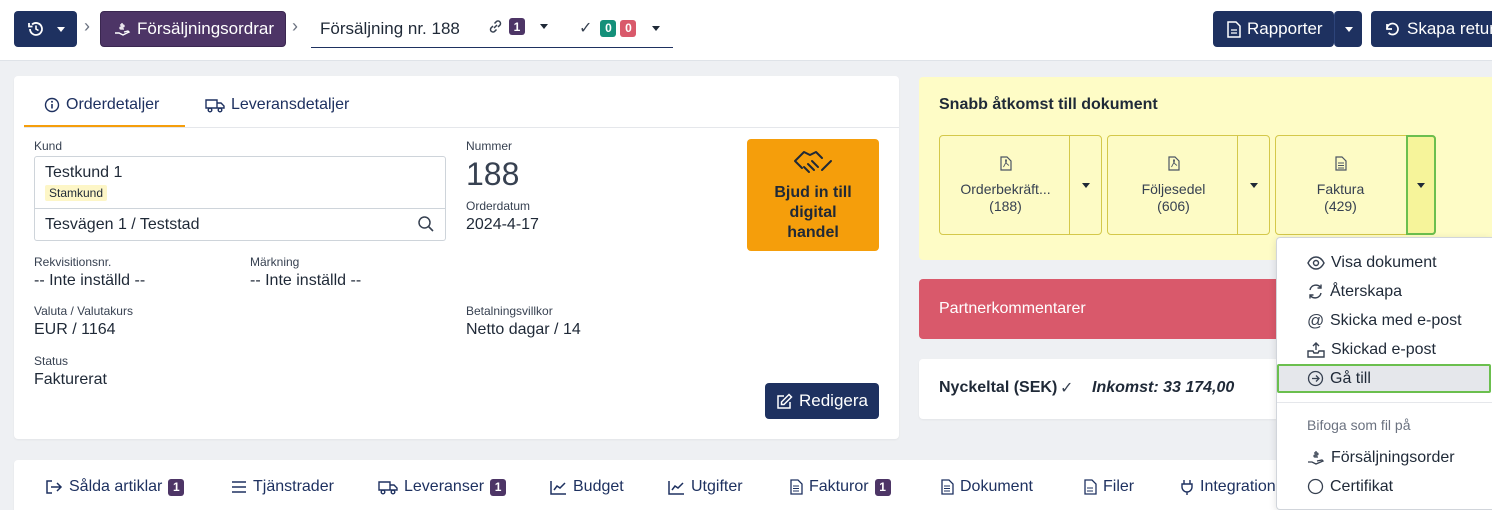 The width and height of the screenshot is (1492, 510). I want to click on tab-invoices: Fakturor 1, so click(840, 487).